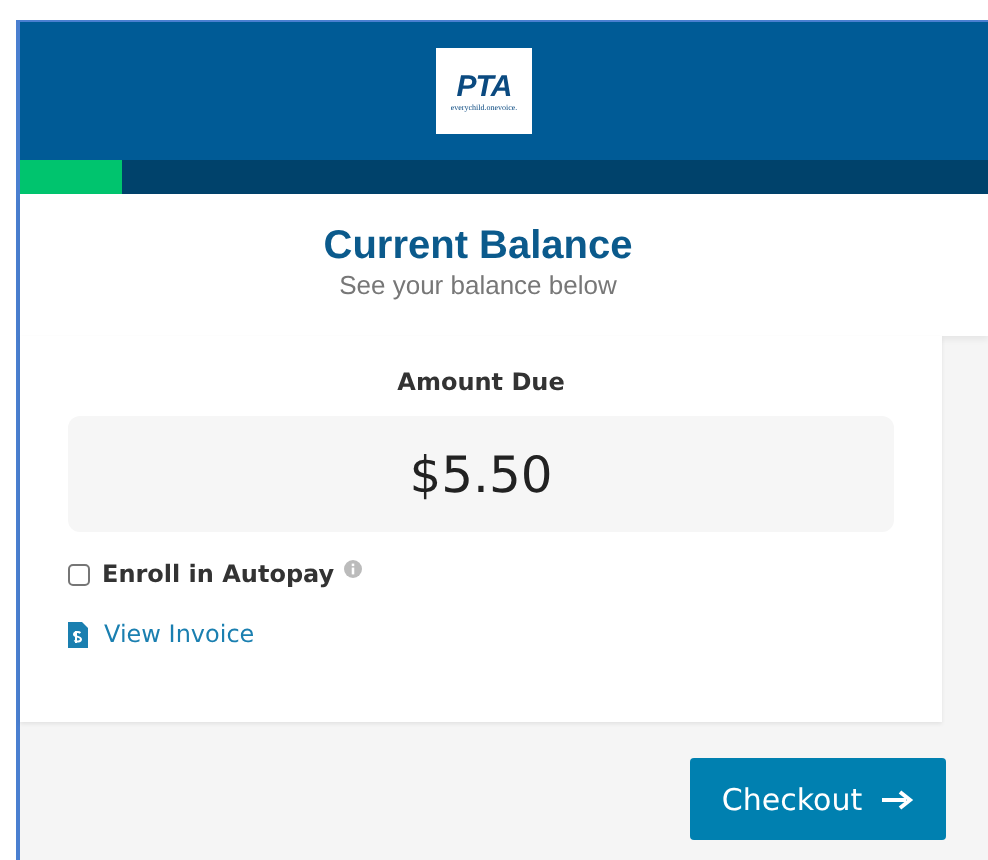 Image resolution: width=988 pixels, height=860 pixels. What do you see at coordinates (481, 474) in the screenshot?
I see `amount-value: $5.50` at bounding box center [481, 474].